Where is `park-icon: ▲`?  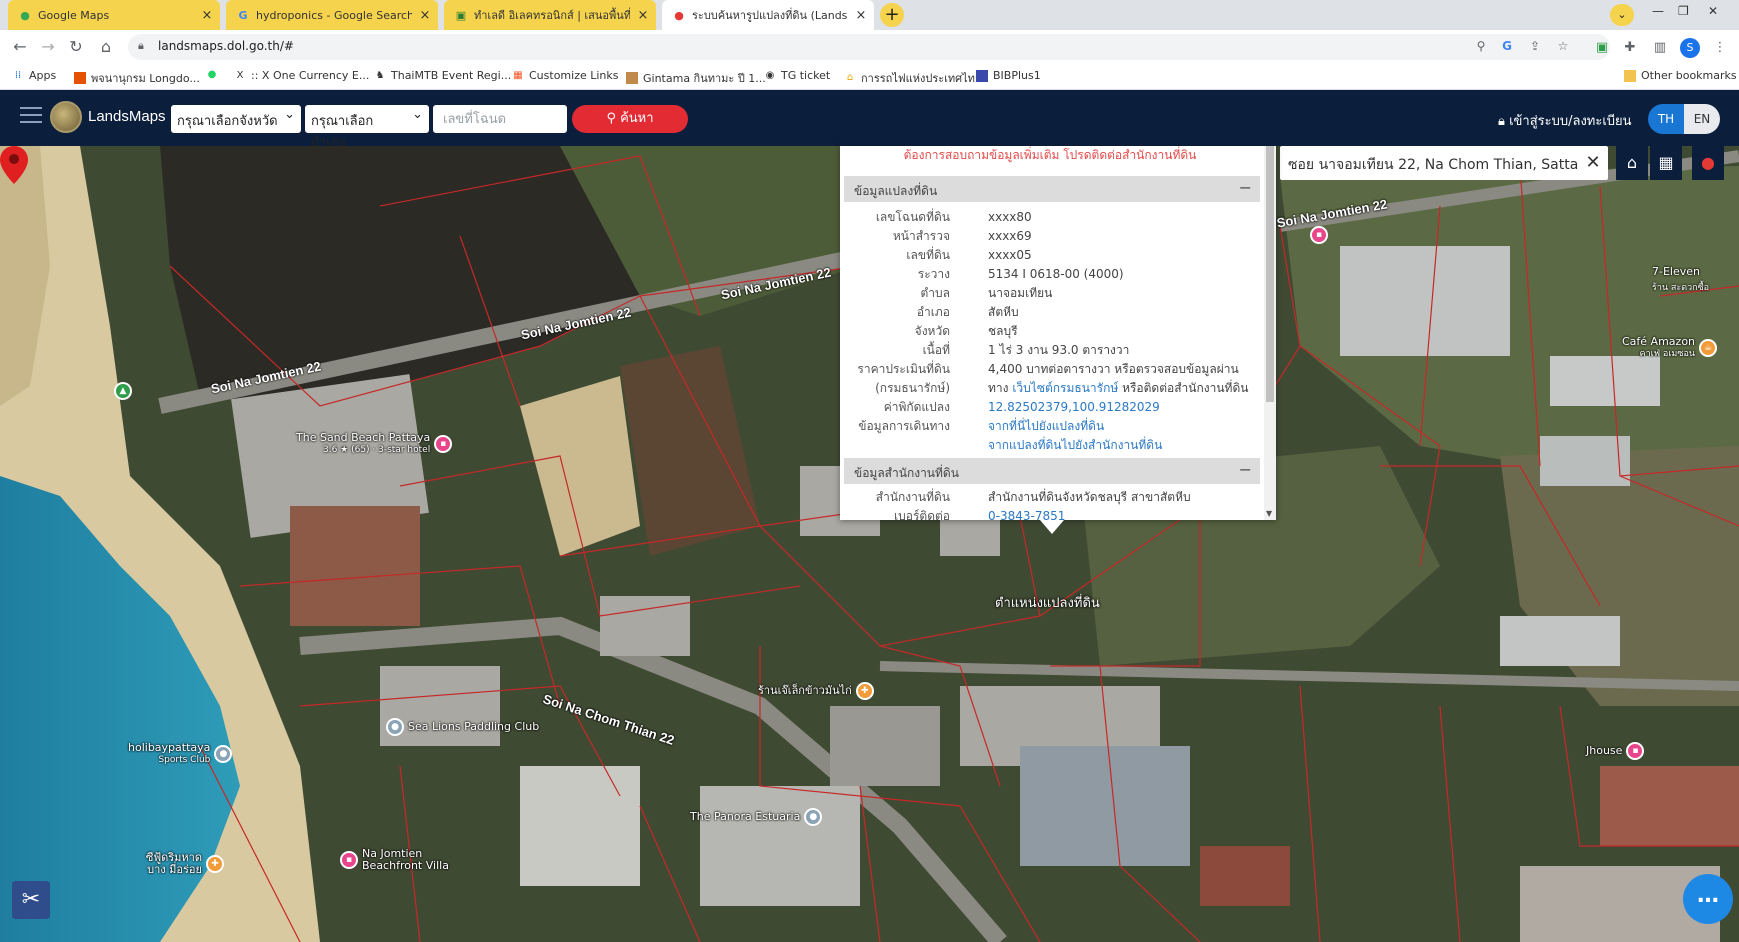 park-icon: ▲ is located at coordinates (123, 391).